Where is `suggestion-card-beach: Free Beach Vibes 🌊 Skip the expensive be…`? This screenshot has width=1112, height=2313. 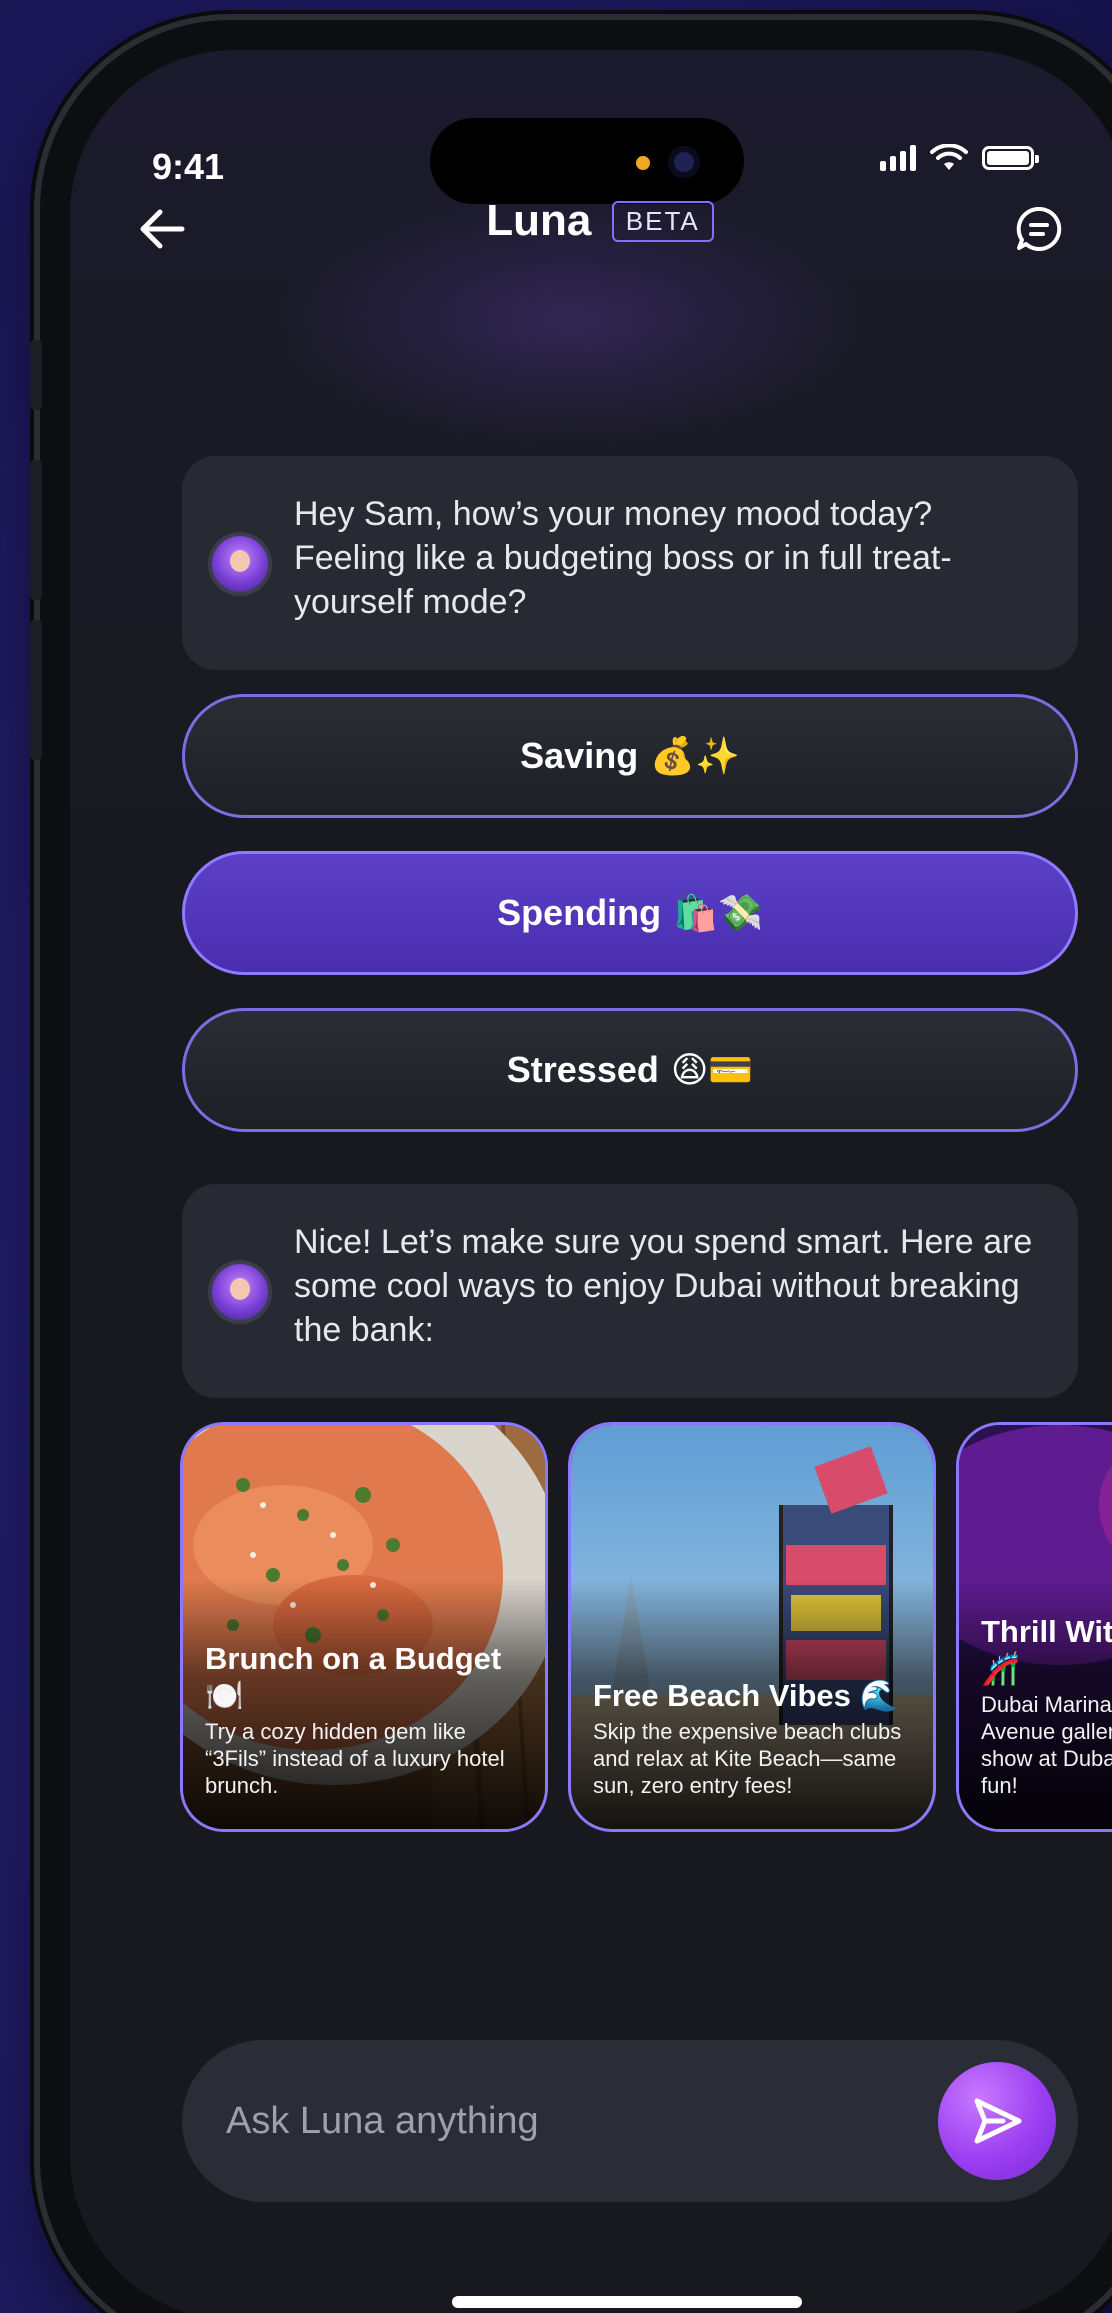
suggestion-card-beach: Free Beach Vibes 🌊 Skip the expensive be… is located at coordinates (752, 1627).